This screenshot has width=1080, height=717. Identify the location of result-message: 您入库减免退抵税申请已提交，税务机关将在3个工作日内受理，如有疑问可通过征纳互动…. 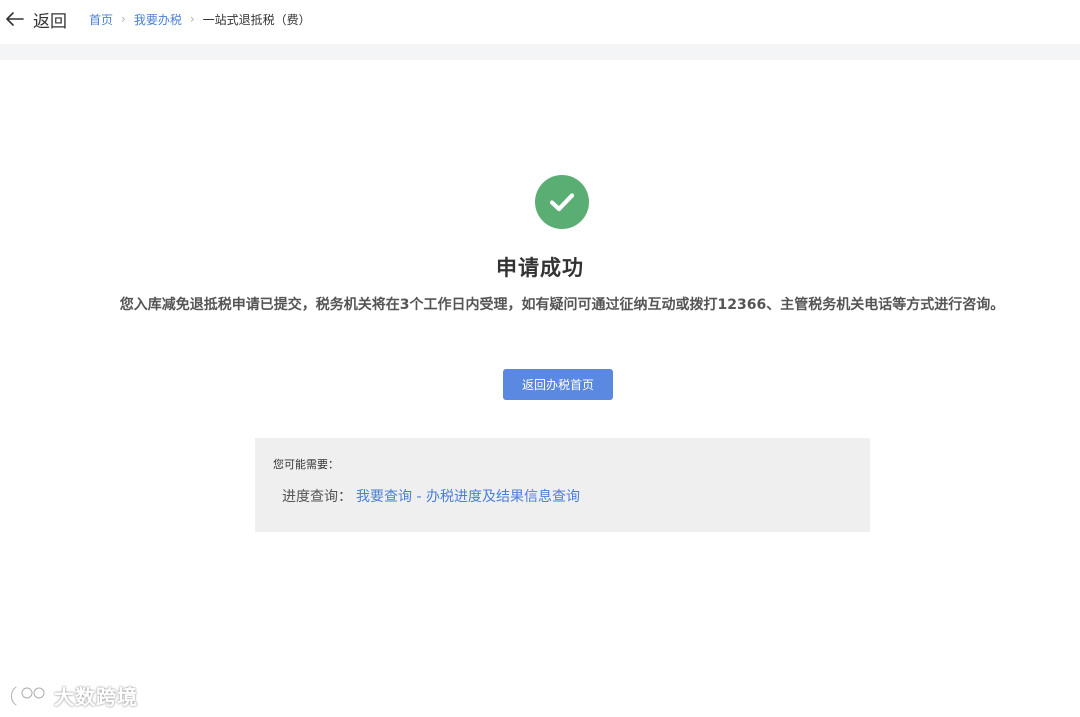
(562, 305).